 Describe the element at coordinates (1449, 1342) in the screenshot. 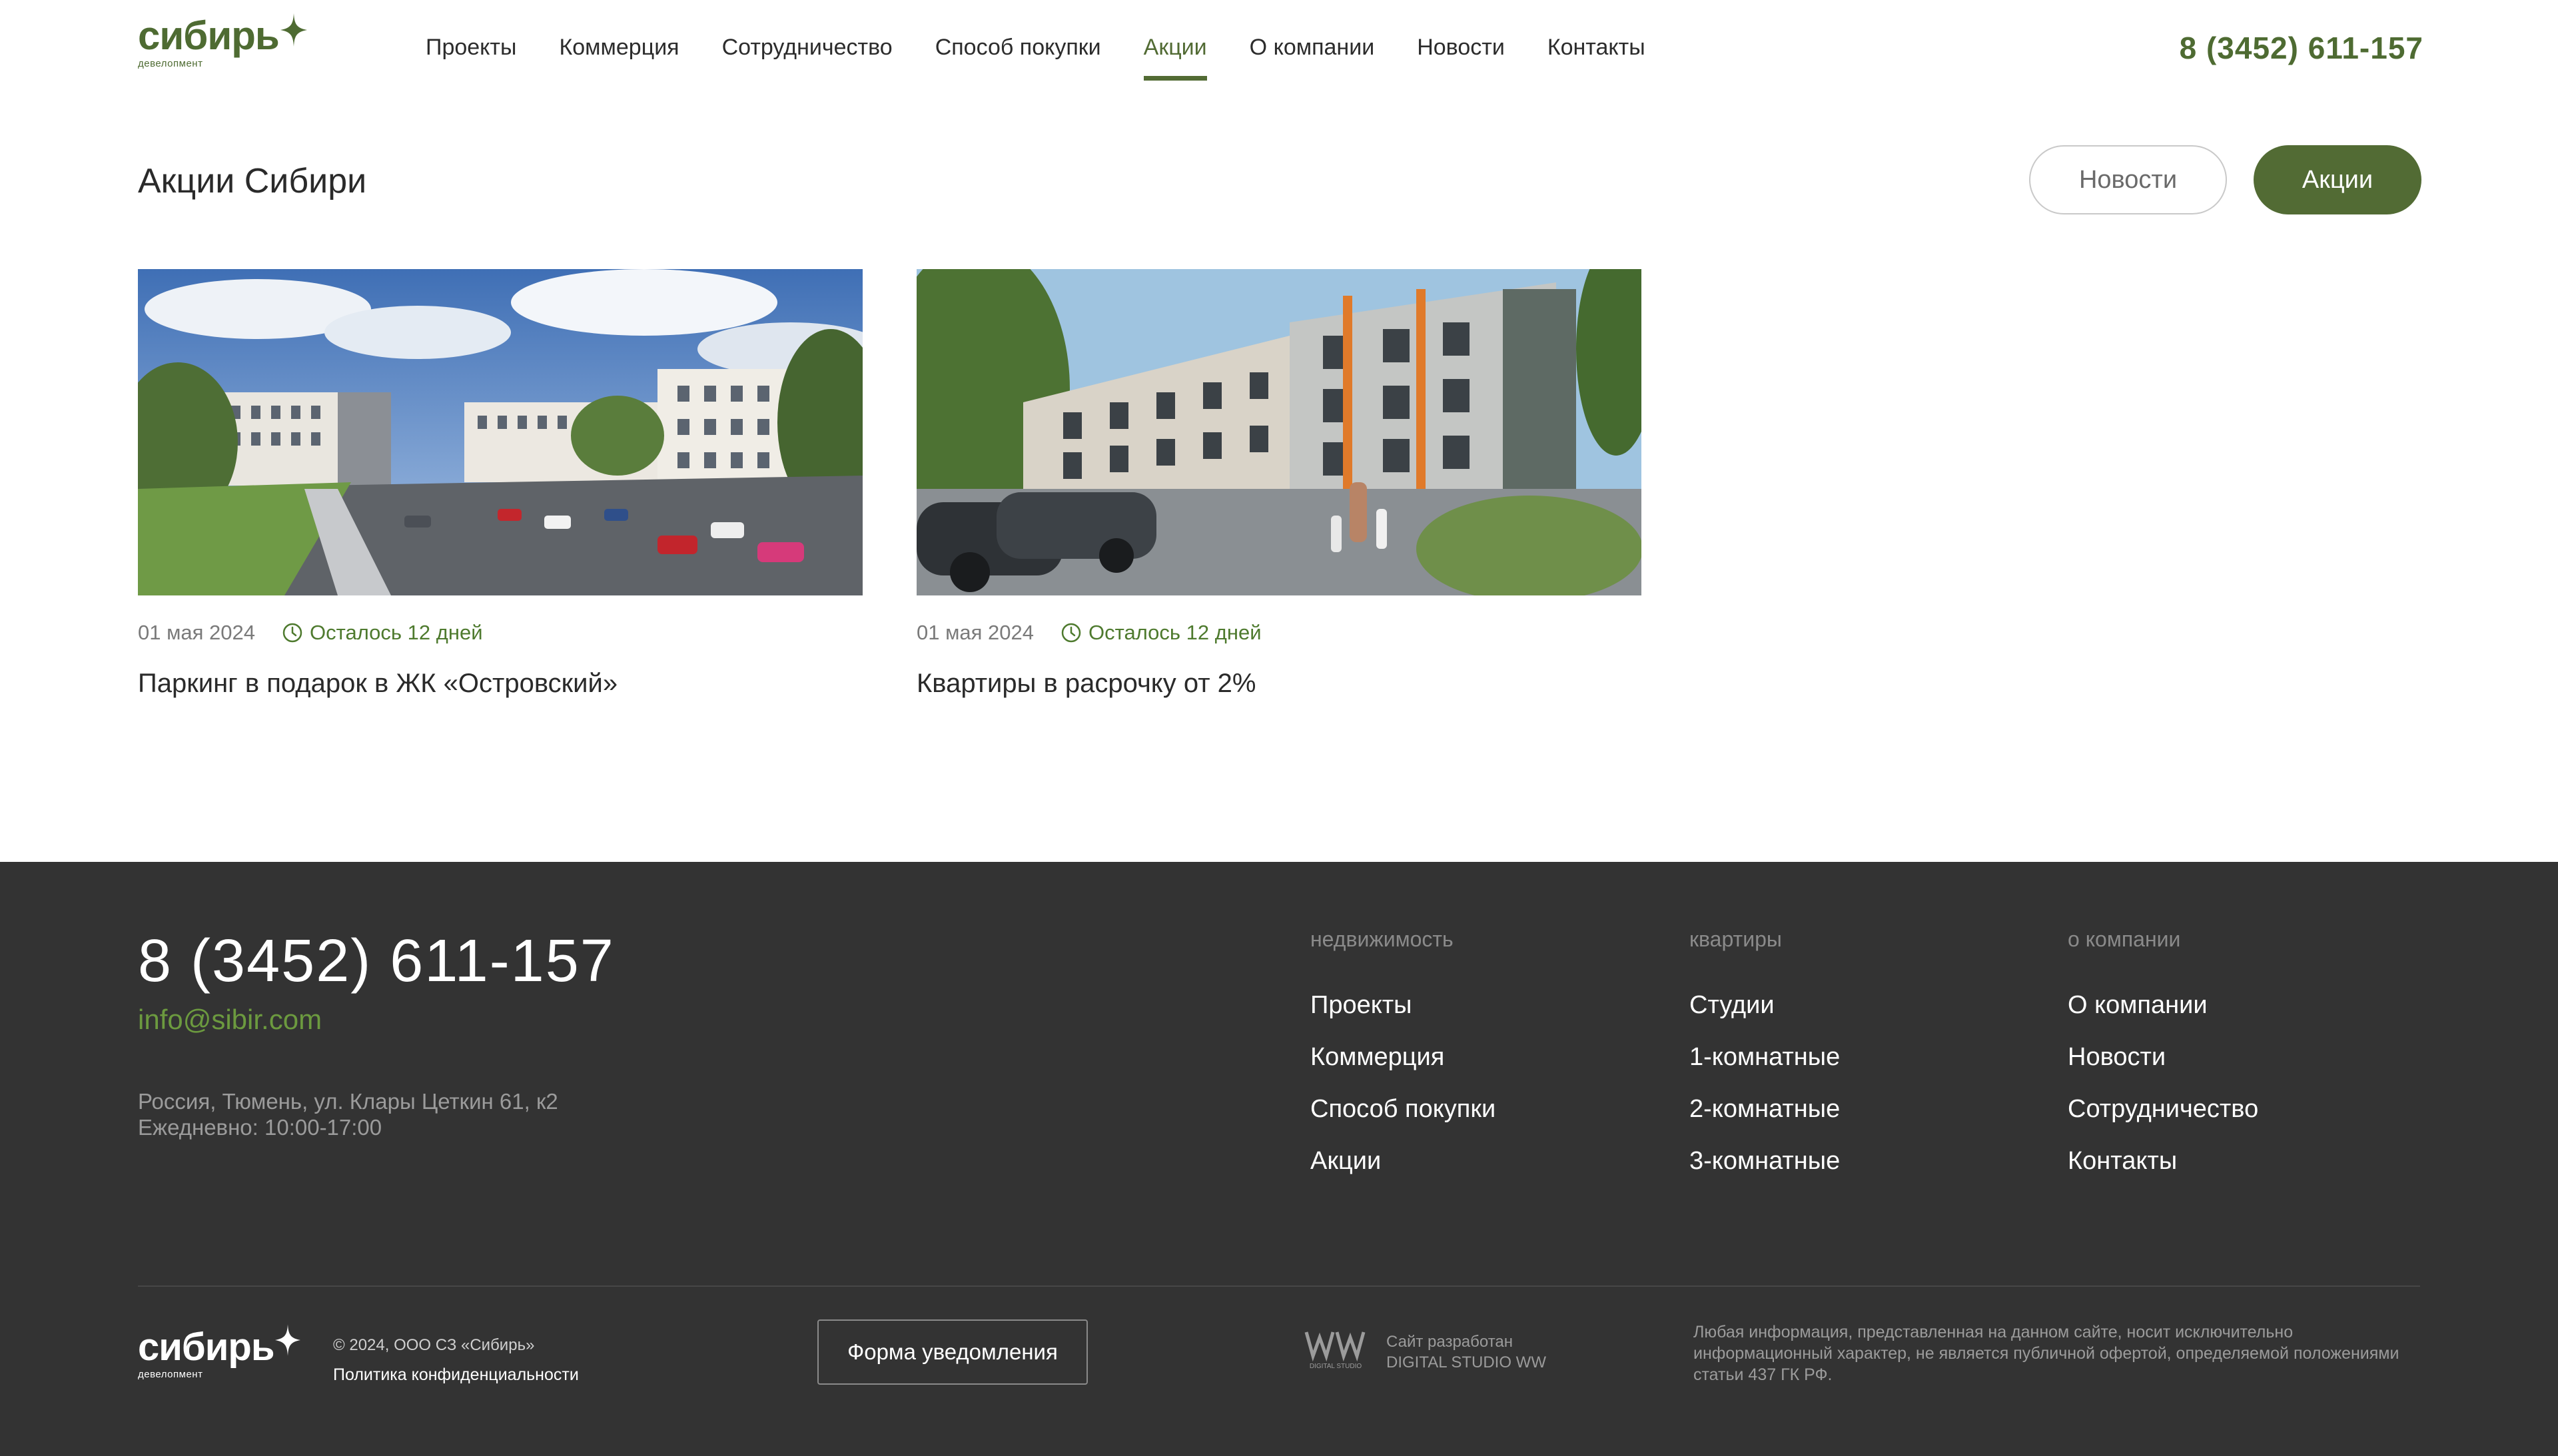

I see `developer-credit-line1: Сайт разработан` at that location.